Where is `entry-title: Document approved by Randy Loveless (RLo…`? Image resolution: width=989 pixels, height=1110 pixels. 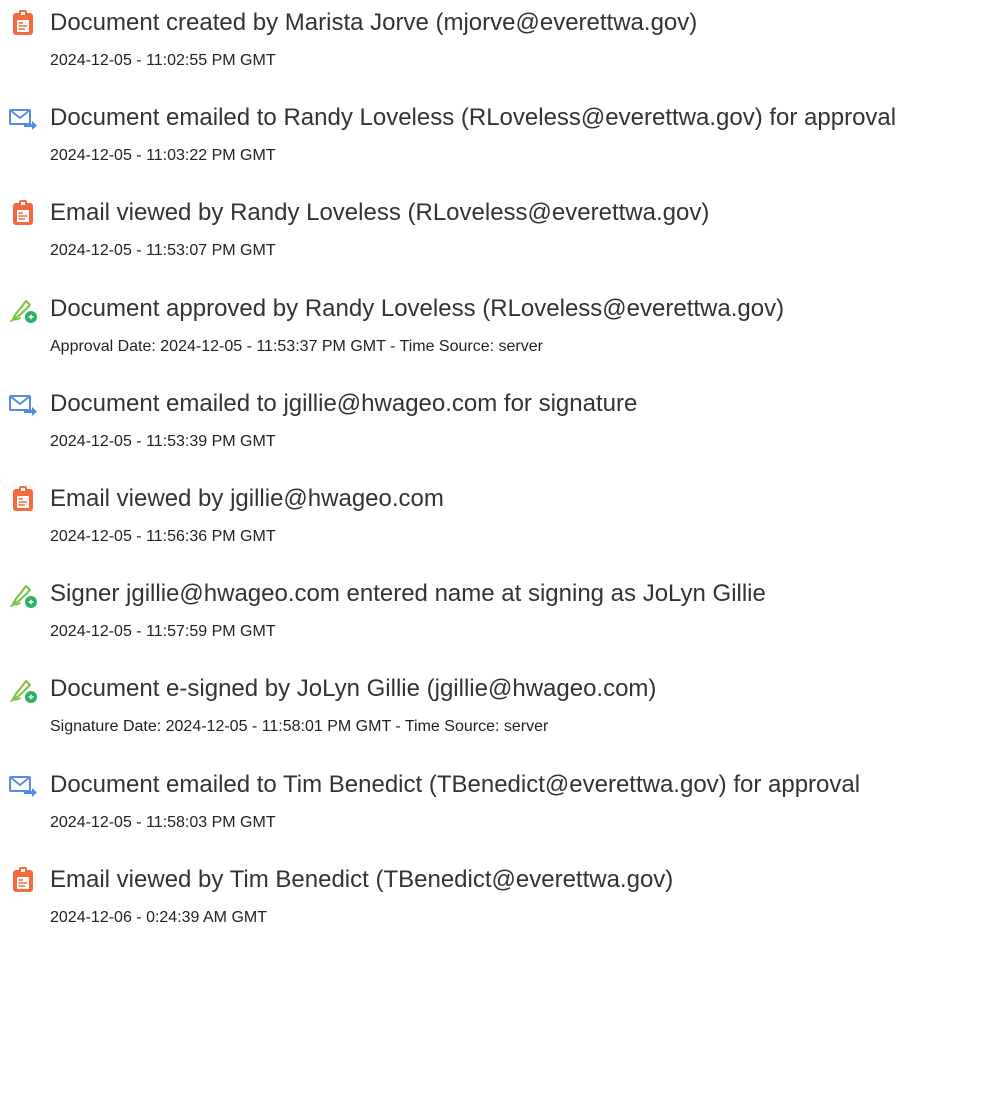
entry-title: Document approved by Randy Loveless (RLo… is located at coordinates (417, 308).